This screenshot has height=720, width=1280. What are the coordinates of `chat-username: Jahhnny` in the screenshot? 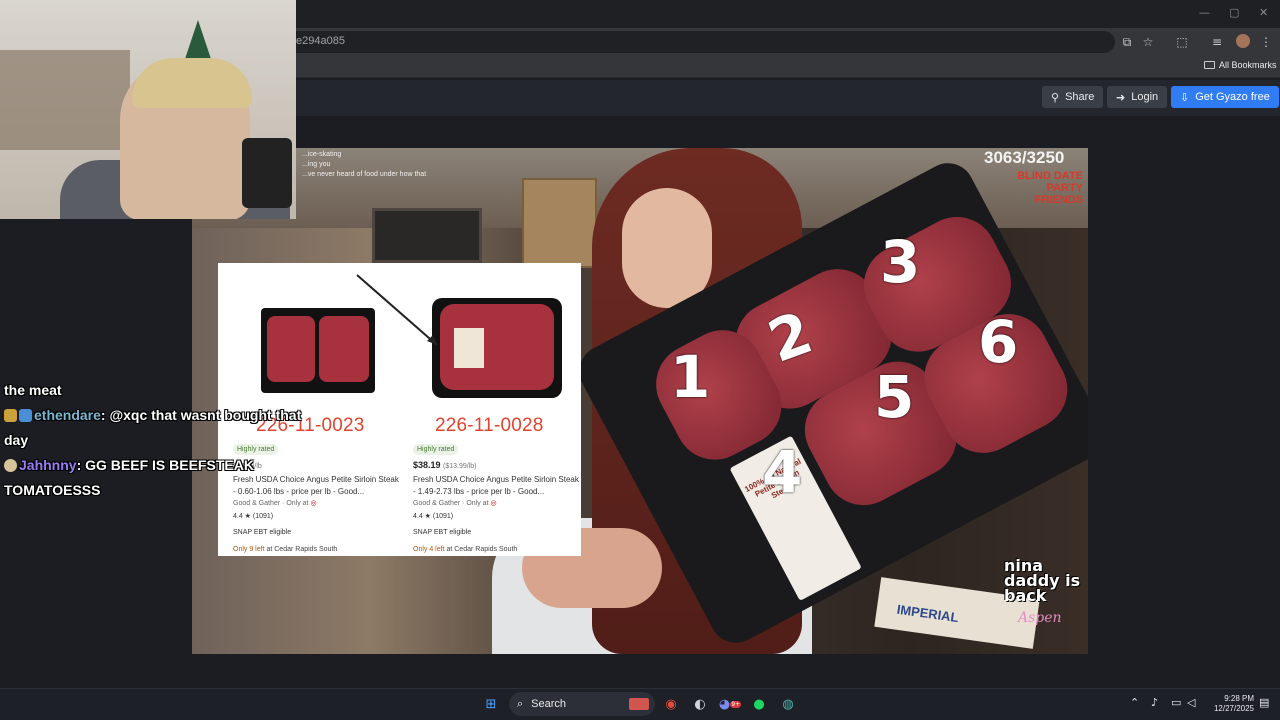 It's located at (48, 465).